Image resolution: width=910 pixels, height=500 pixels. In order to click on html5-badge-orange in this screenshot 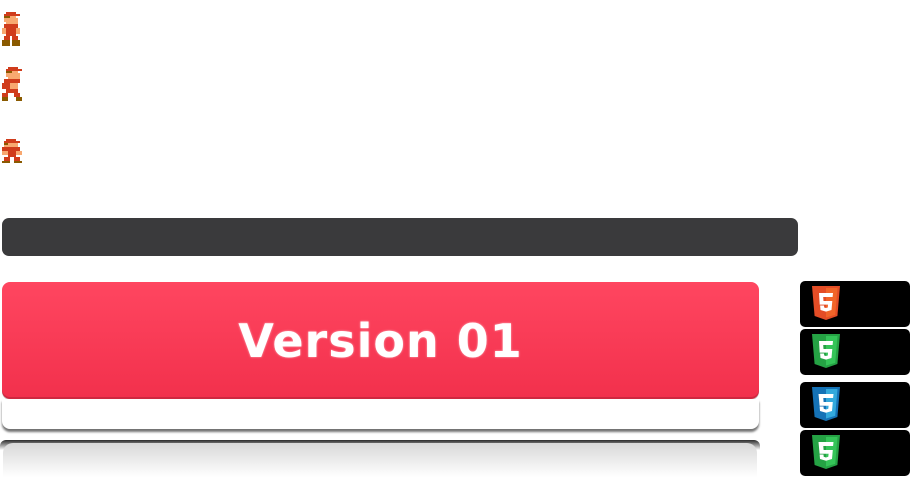, I will do `click(855, 304)`.